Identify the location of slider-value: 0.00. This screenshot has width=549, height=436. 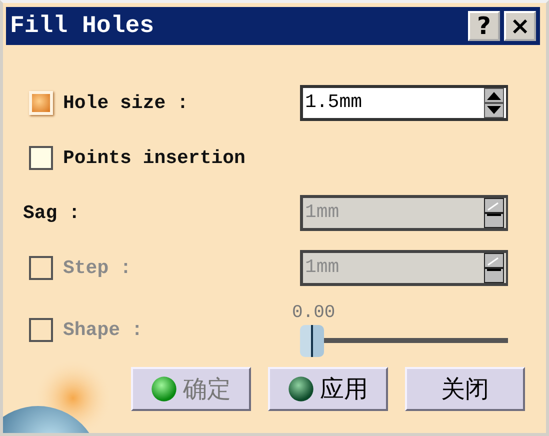
(314, 313).